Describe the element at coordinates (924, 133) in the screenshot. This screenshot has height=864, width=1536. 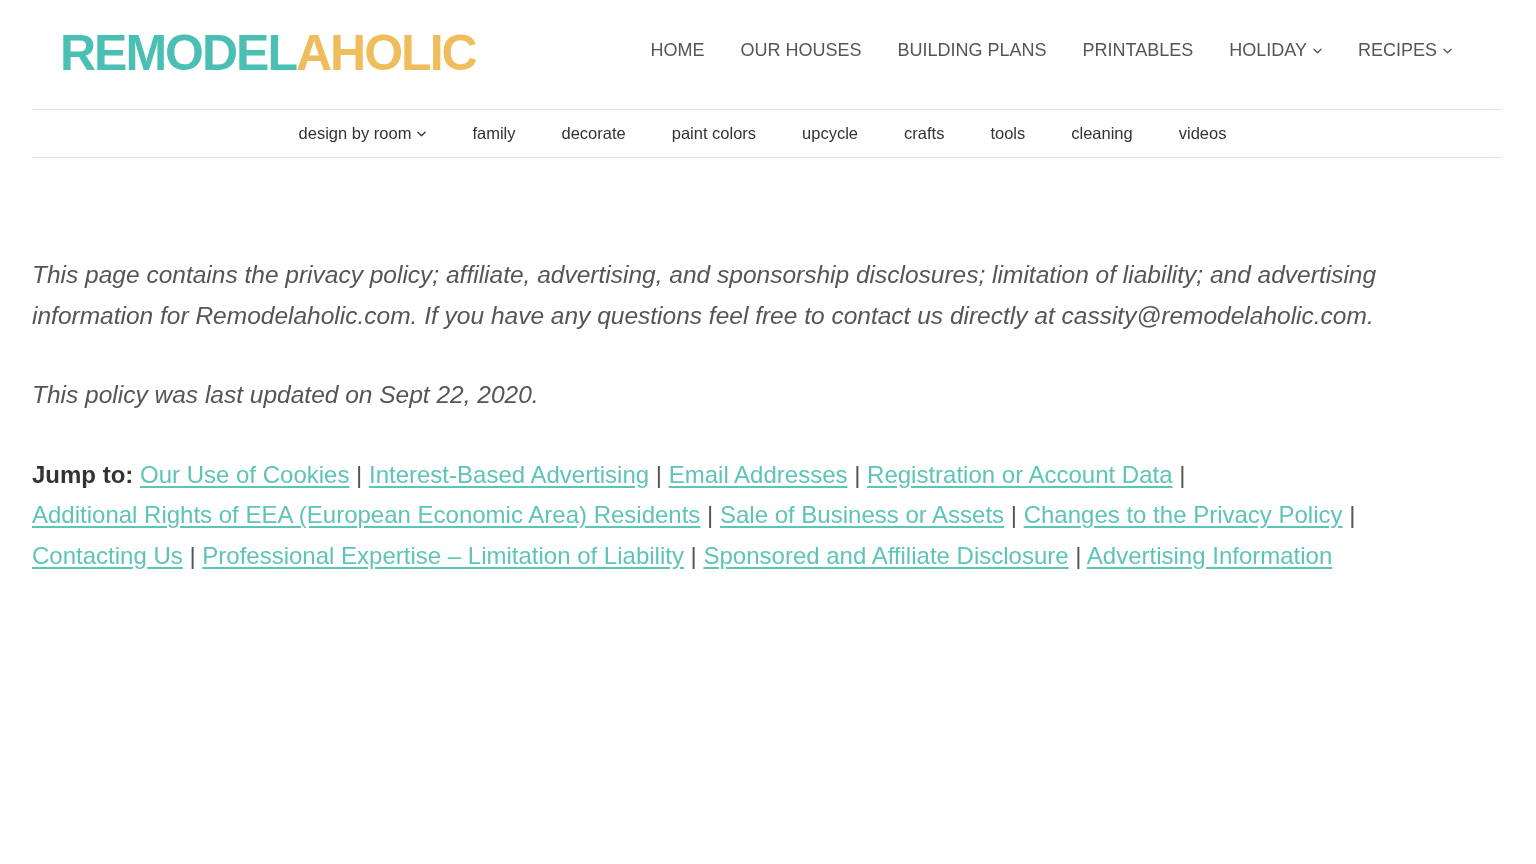
I see `category-nav-link: crafts` at that location.